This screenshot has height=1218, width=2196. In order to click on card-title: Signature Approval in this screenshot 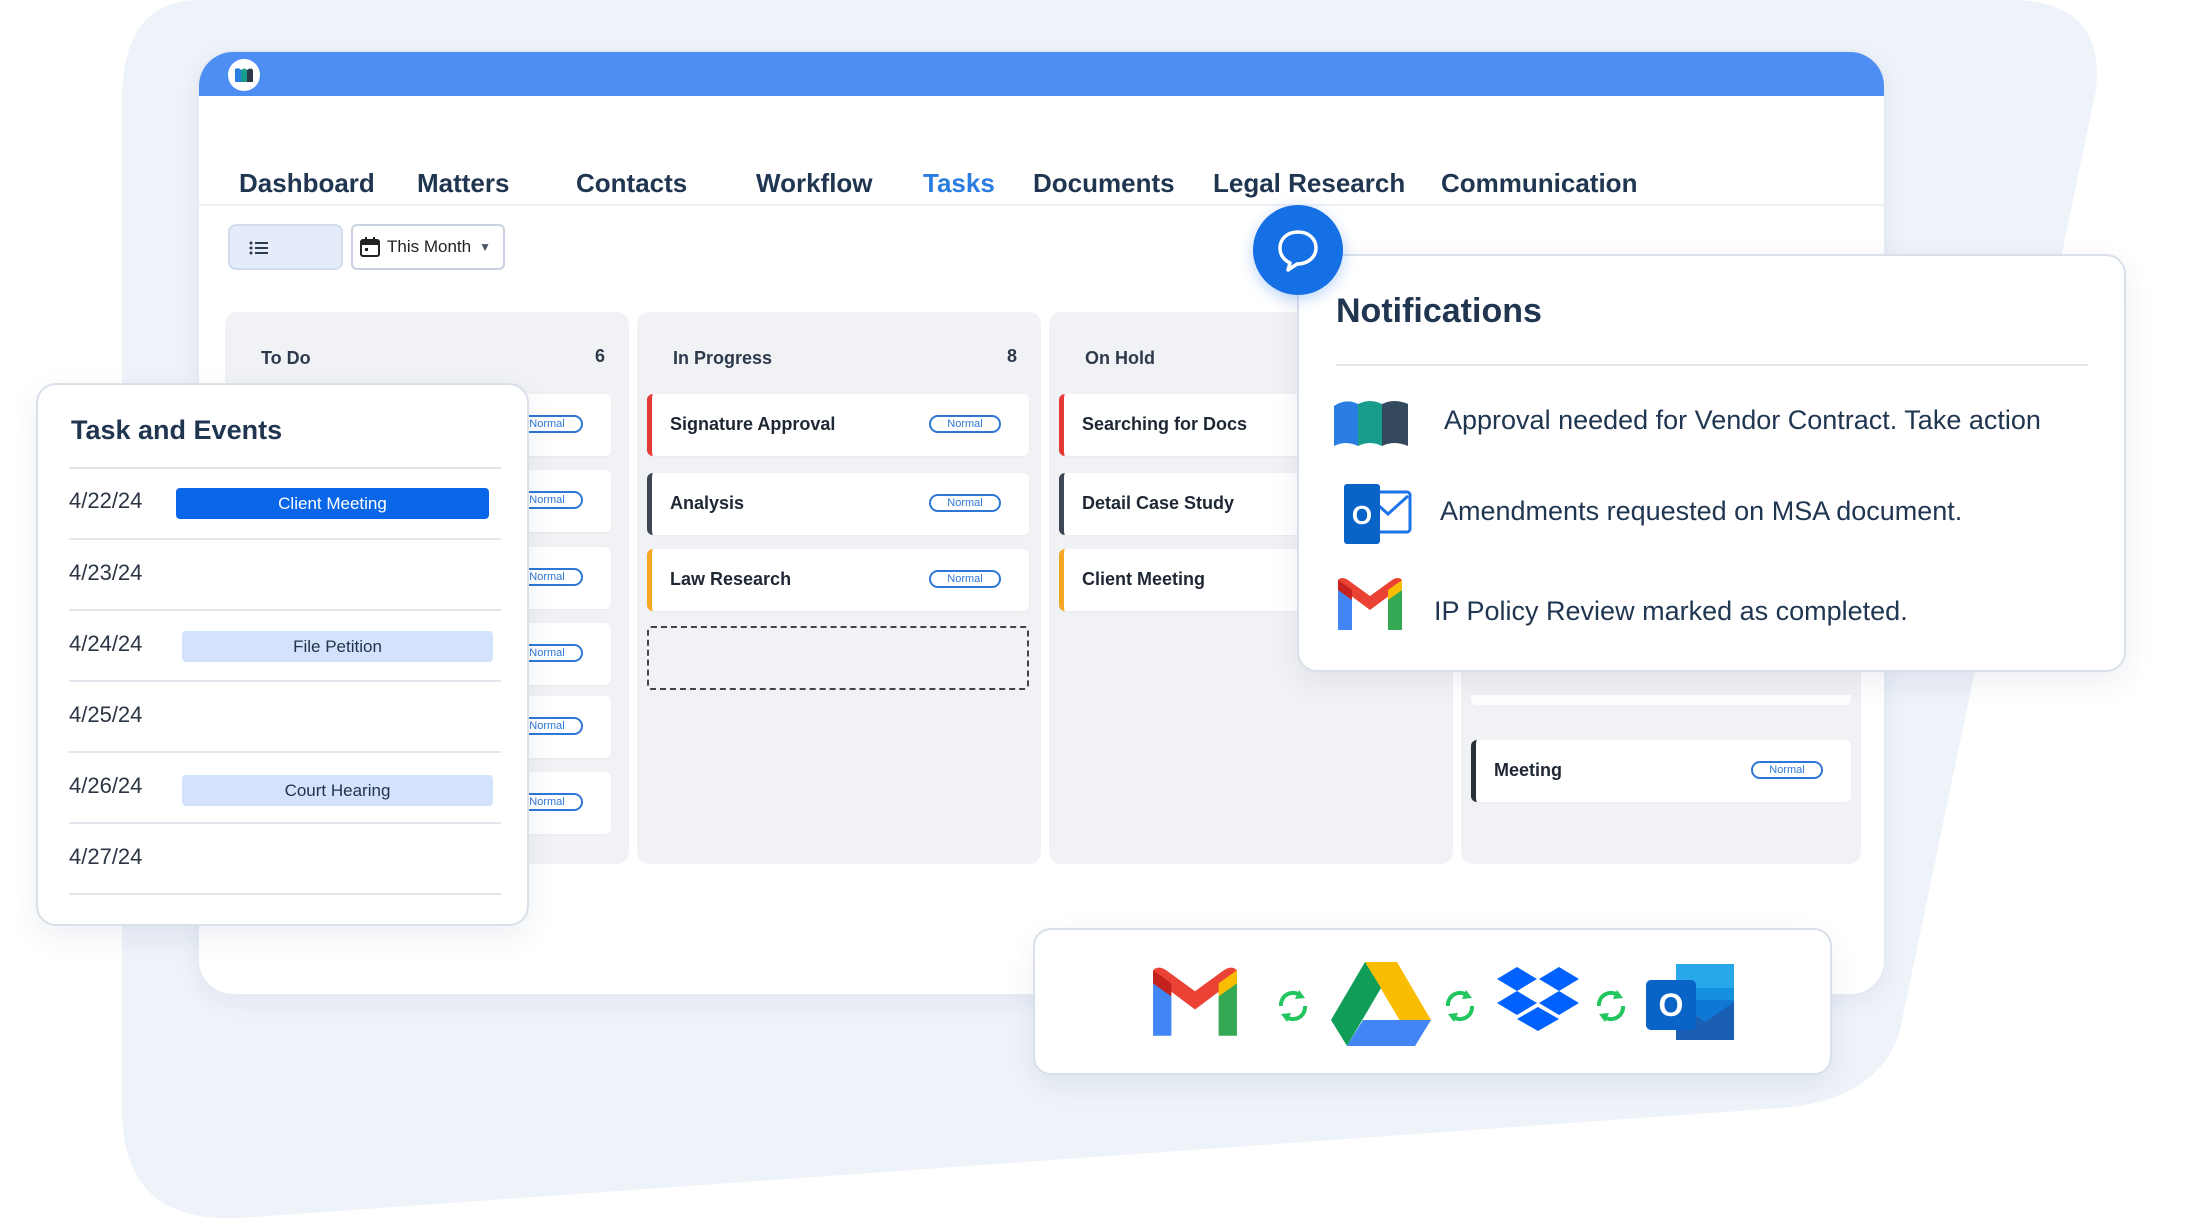, I will do `click(753, 424)`.